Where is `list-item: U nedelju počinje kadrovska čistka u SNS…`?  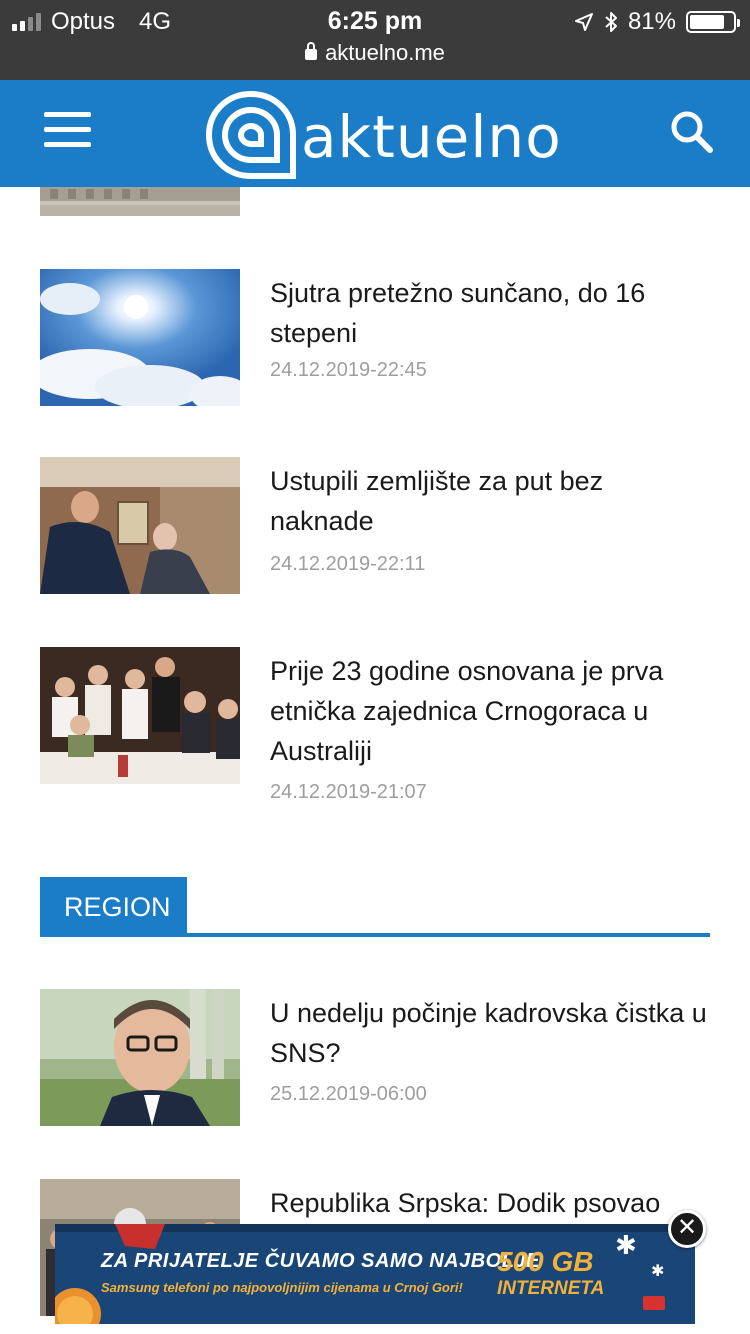 list-item: U nedelju počinje kadrovska čistka u SNS… is located at coordinates (380, 1059).